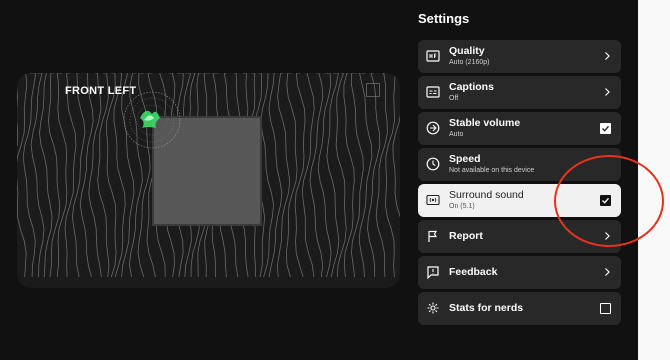 The image size is (670, 360). I want to click on feedback-icon, so click(433, 272).